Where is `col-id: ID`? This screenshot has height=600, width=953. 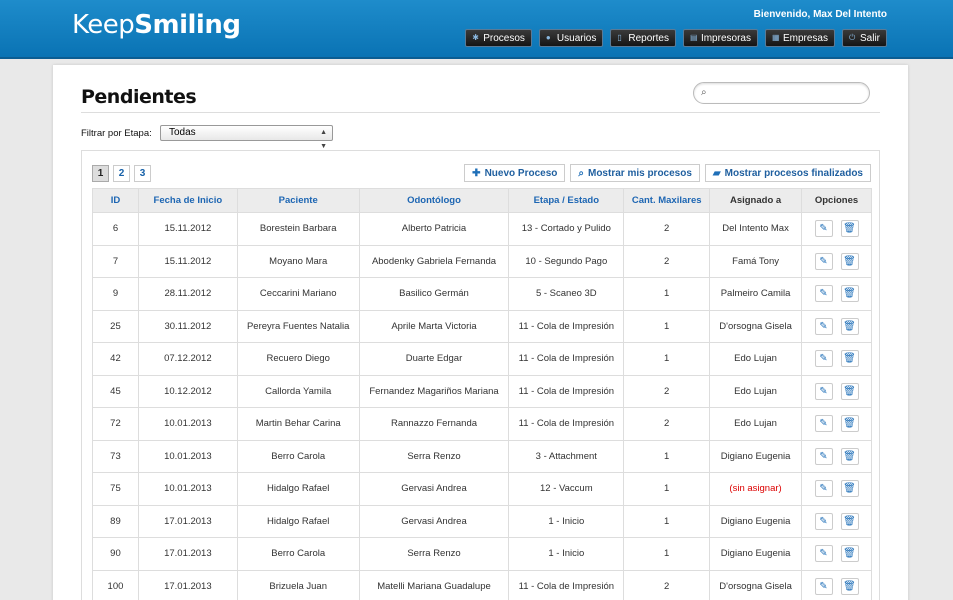
col-id: ID is located at coordinates (115, 200).